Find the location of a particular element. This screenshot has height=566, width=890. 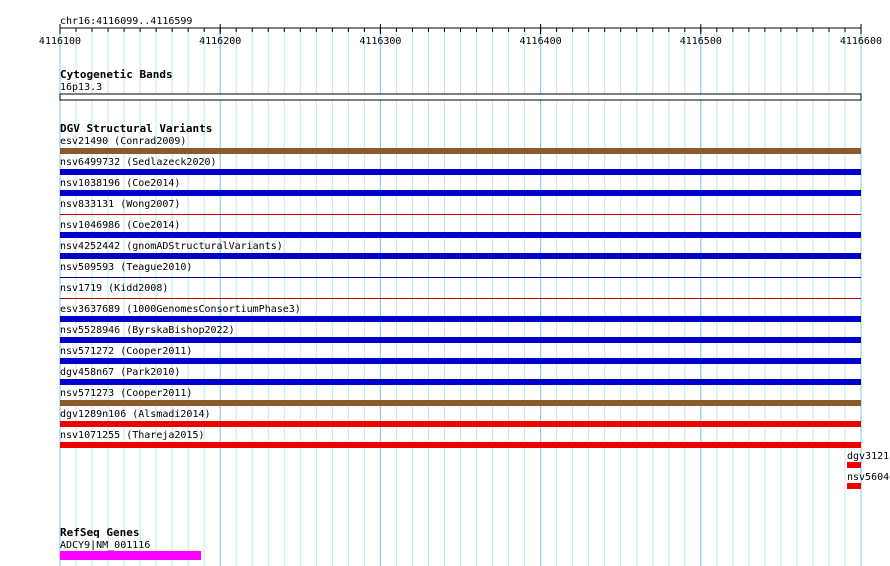

gene-label: ADCY9|NM_001116 is located at coordinates (105, 545).